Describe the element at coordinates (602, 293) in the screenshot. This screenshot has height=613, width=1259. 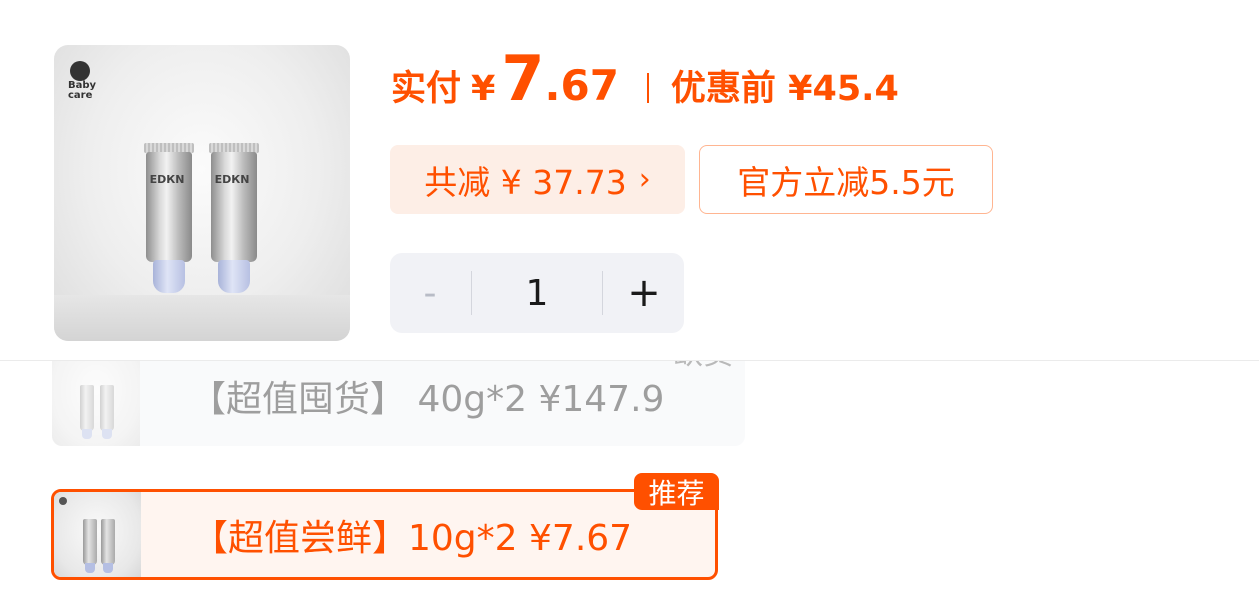
I see `stepper-divider` at that location.